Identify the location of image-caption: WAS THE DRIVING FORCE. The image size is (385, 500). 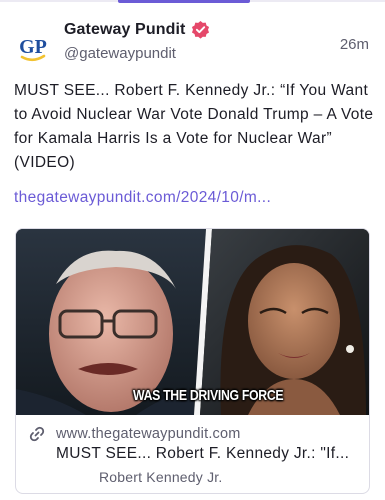
(208, 395).